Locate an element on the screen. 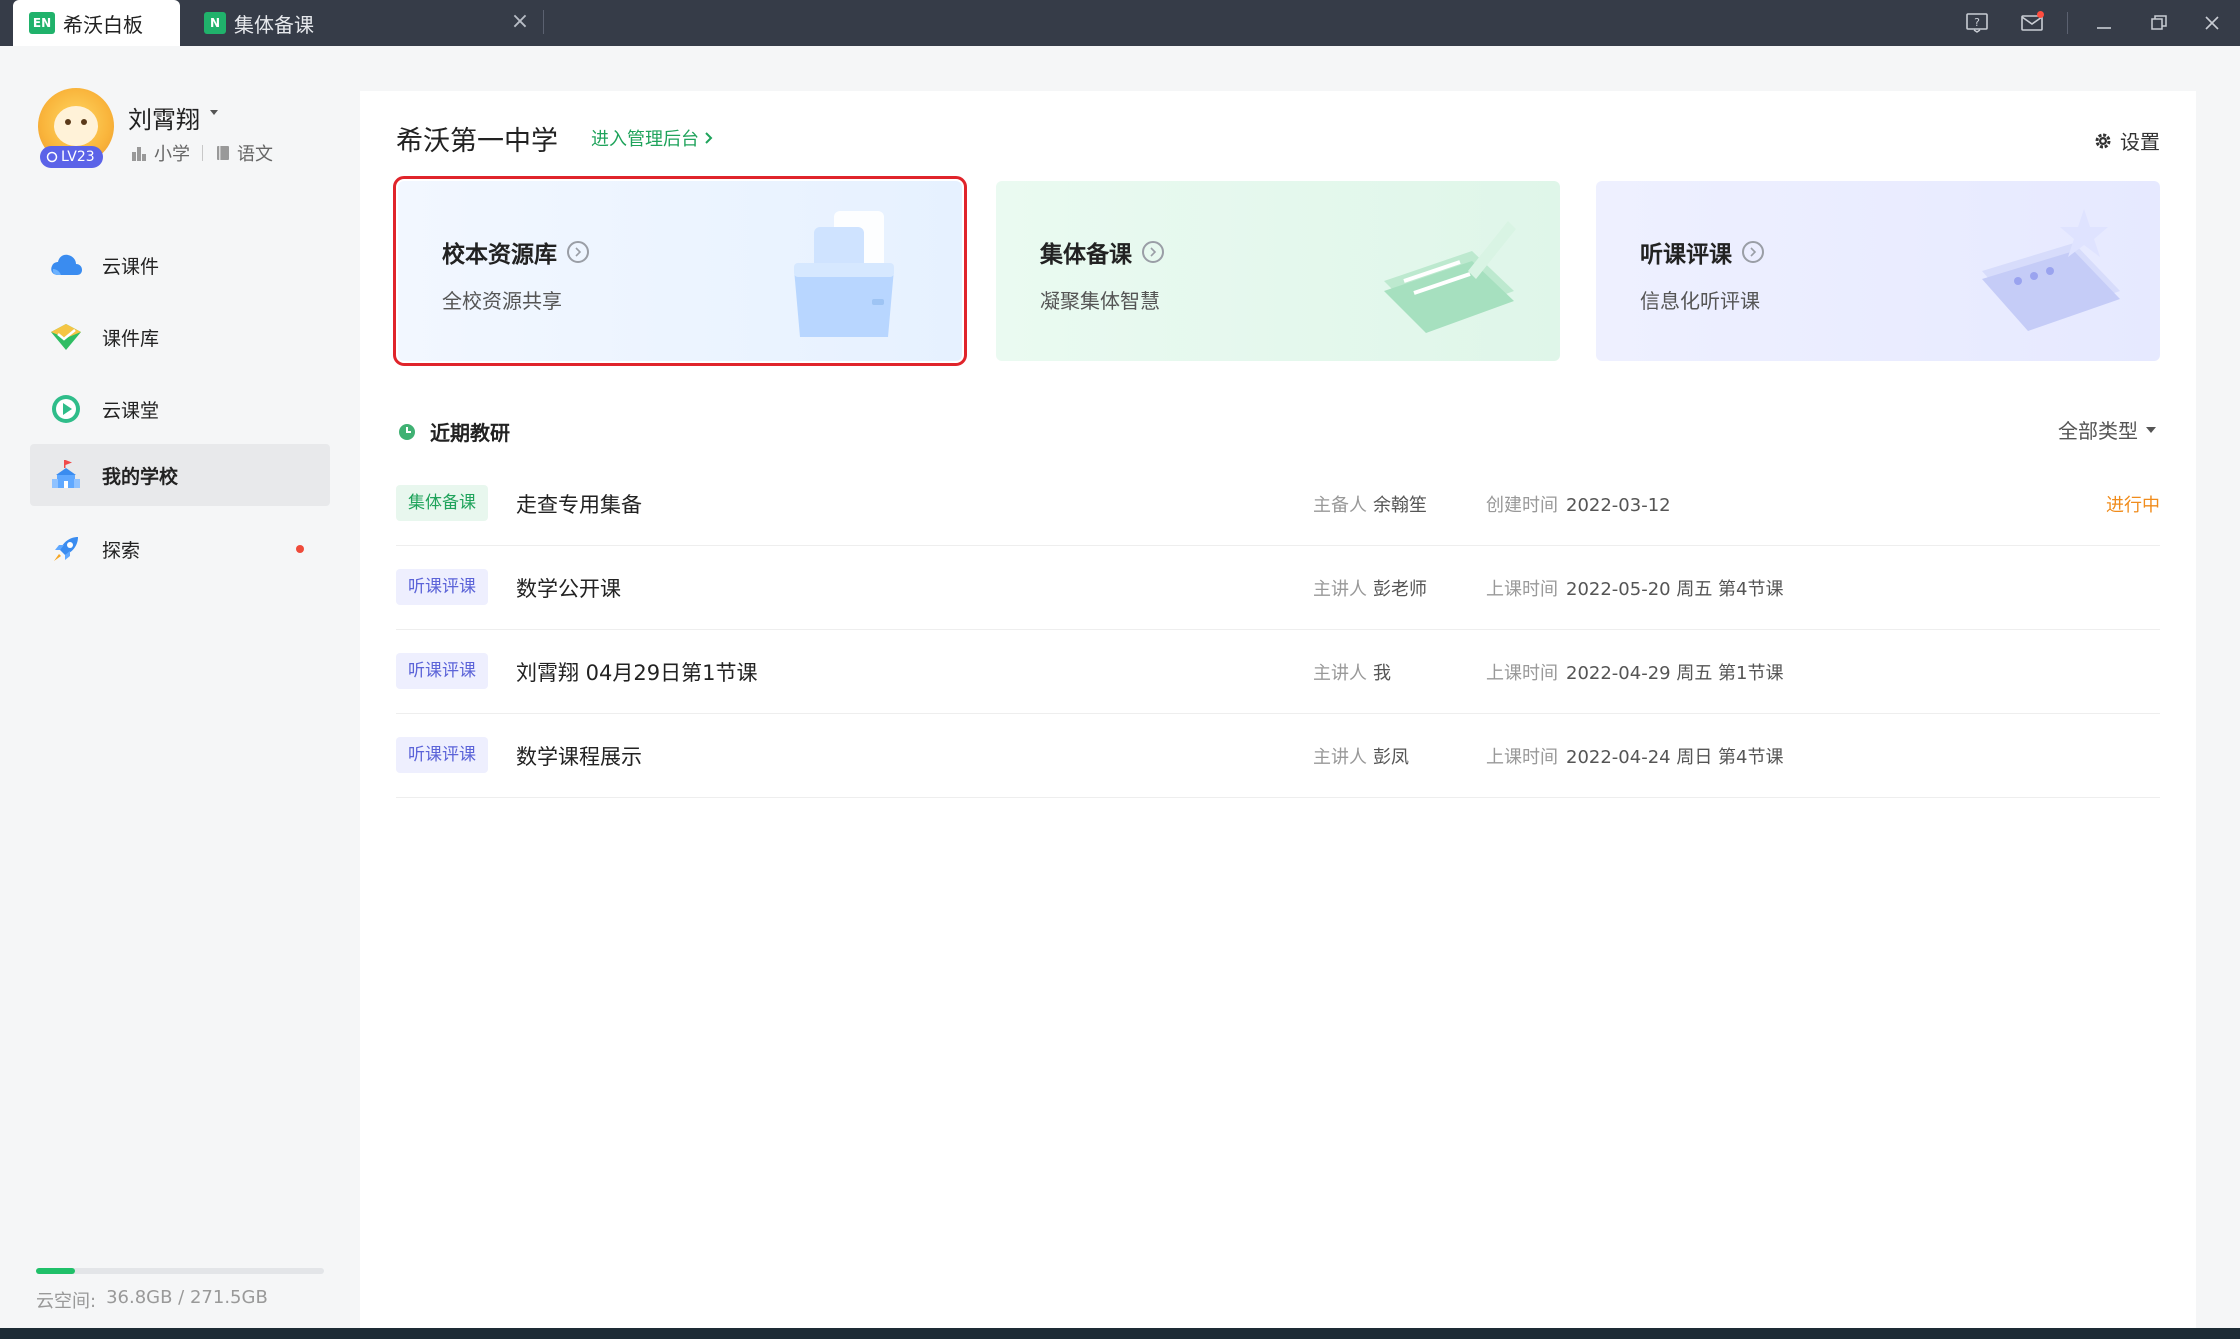  row-title: 刘霄翔 04月29日第1节课 is located at coordinates (636, 672).